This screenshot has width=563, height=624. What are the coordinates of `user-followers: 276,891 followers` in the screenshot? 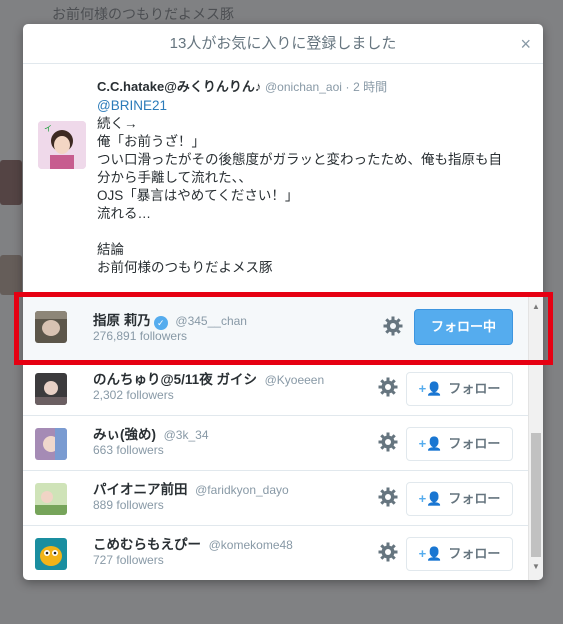 It's located at (140, 336).